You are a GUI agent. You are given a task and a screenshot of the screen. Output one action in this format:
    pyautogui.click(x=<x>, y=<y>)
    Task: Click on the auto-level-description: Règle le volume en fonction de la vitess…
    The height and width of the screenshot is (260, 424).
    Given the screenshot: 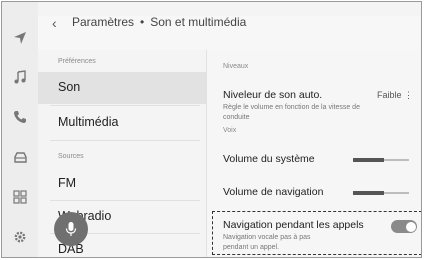 What is the action you would take?
    pyautogui.click(x=291, y=112)
    